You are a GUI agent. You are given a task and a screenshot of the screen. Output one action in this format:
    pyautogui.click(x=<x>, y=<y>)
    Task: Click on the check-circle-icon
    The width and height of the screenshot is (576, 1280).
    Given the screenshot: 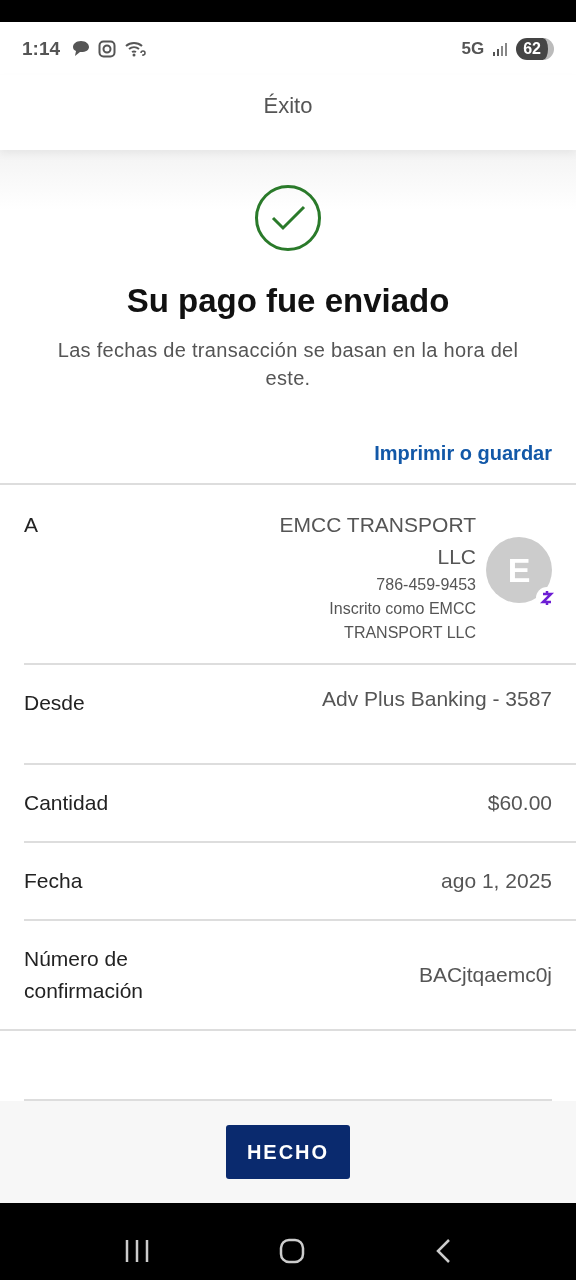 What is the action you would take?
    pyautogui.click(x=288, y=218)
    